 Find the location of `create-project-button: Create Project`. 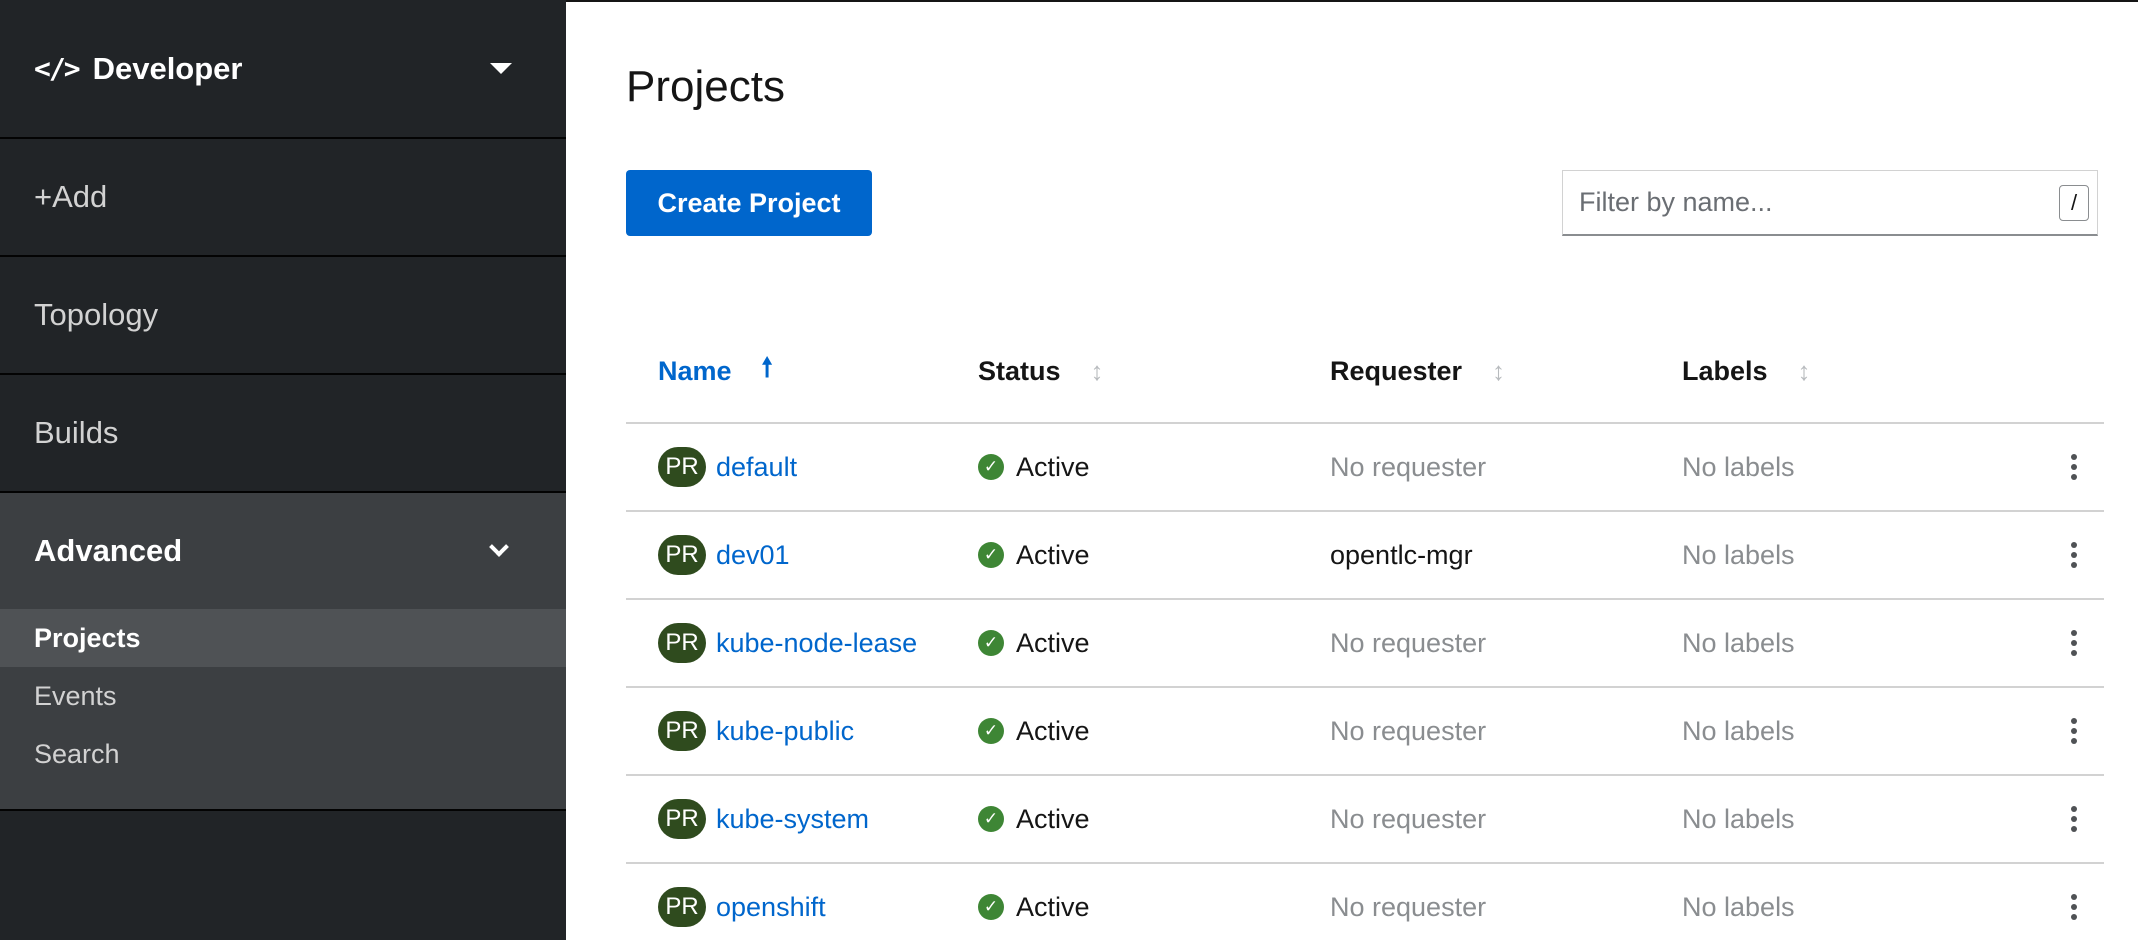

create-project-button: Create Project is located at coordinates (749, 203).